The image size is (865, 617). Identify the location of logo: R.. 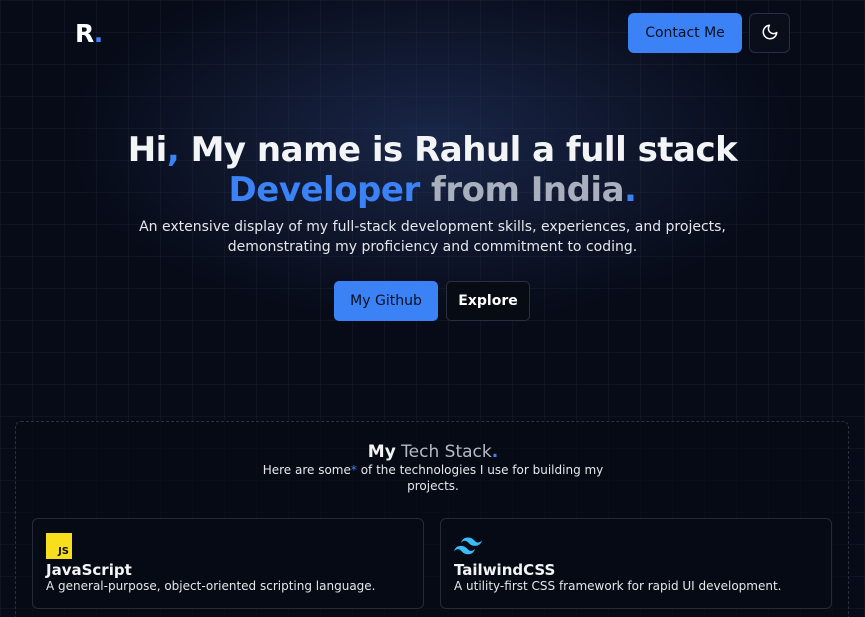
(89, 33).